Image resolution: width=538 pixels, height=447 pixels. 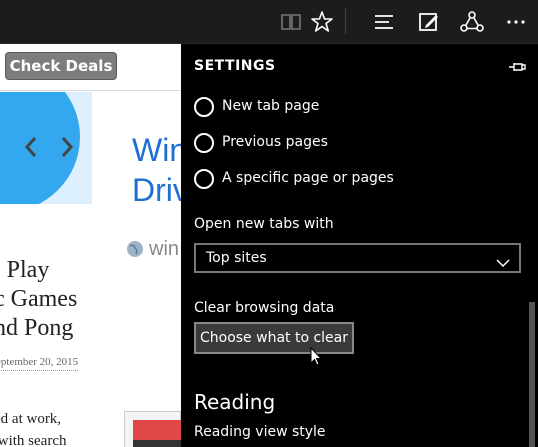 What do you see at coordinates (260, 432) in the screenshot?
I see `reading-view-style-label: Reading view style` at bounding box center [260, 432].